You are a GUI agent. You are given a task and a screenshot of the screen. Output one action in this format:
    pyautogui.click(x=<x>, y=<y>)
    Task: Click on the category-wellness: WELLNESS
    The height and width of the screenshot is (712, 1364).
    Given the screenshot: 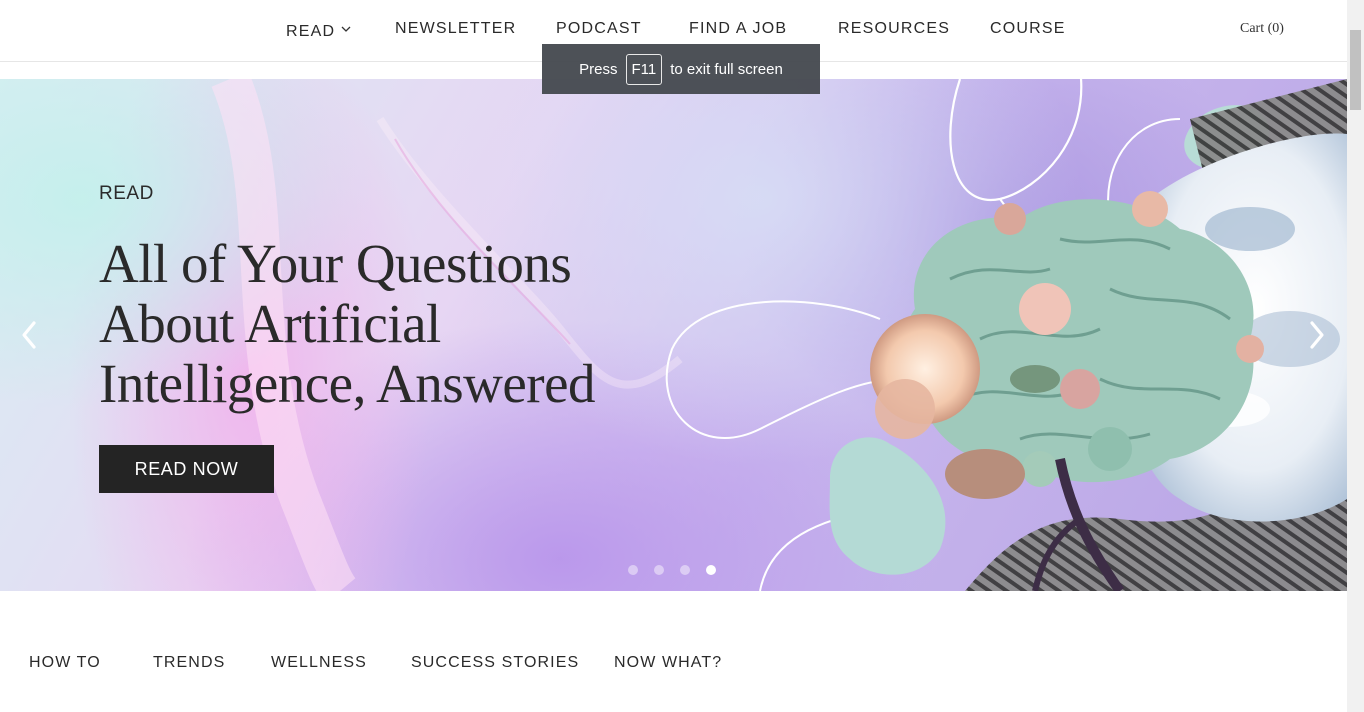 What is the action you would take?
    pyautogui.click(x=319, y=663)
    